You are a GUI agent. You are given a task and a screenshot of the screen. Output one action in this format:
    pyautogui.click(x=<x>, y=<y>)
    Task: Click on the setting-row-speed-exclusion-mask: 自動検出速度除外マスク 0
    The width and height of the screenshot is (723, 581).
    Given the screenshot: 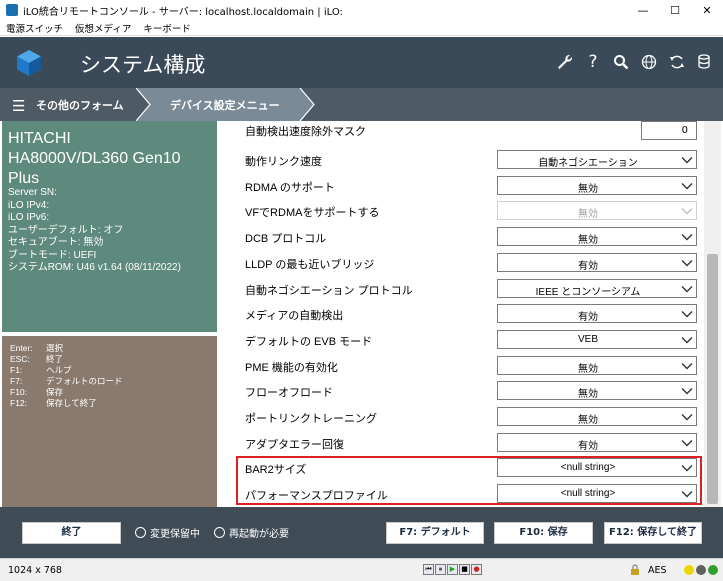 What is the action you would take?
    pyautogui.click(x=461, y=134)
    